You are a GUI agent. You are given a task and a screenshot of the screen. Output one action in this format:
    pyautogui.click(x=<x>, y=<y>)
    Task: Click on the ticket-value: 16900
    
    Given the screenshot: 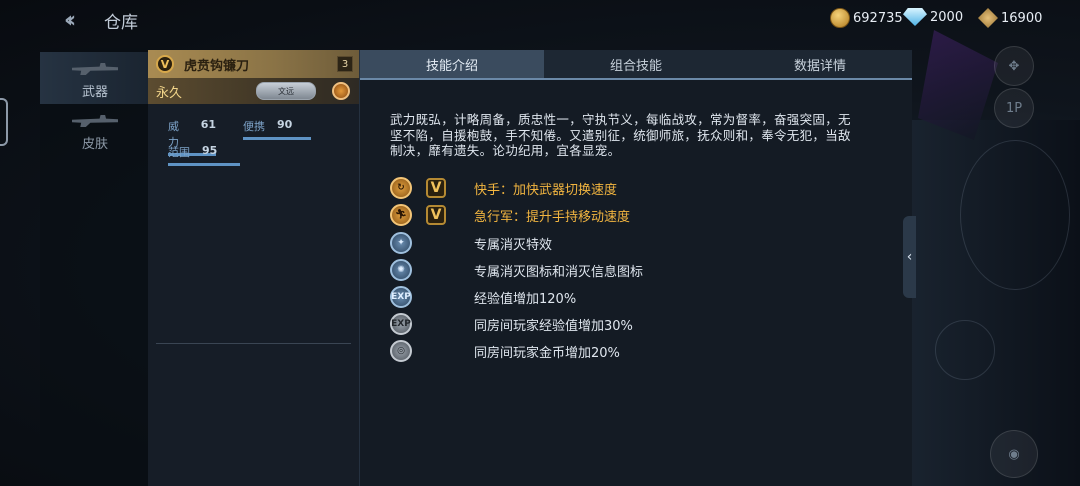 What is the action you would take?
    pyautogui.click(x=1022, y=18)
    